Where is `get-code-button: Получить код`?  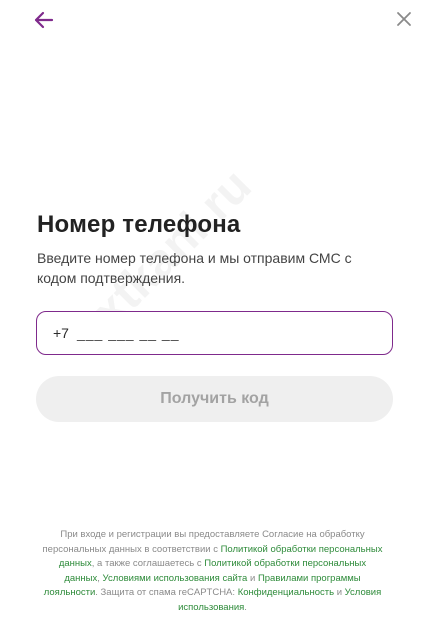
get-code-button: Получить код is located at coordinates (214, 399).